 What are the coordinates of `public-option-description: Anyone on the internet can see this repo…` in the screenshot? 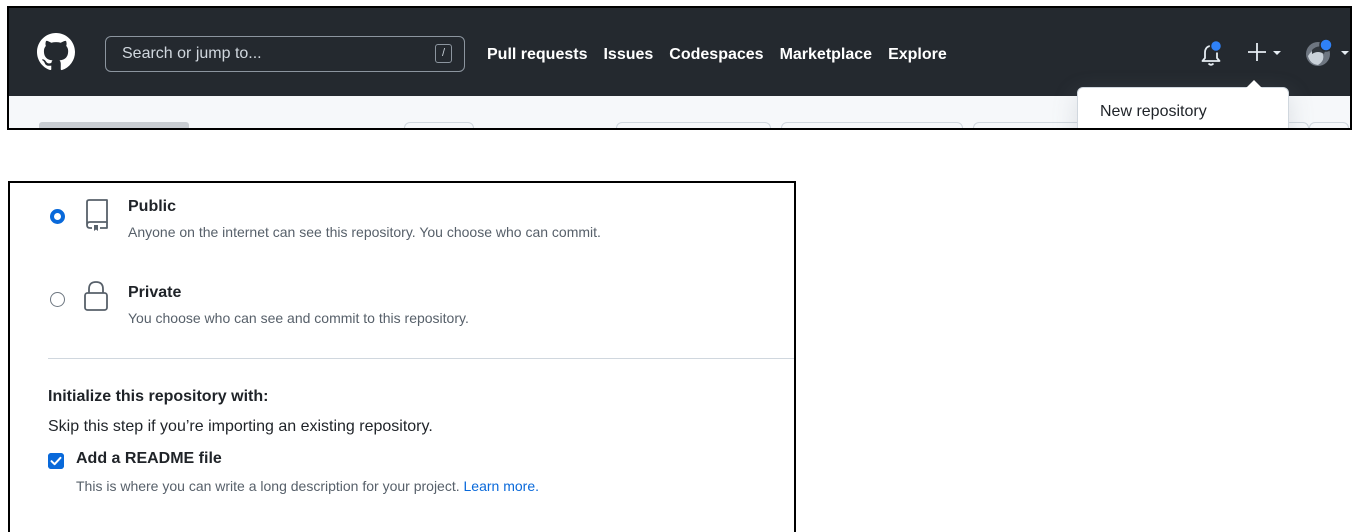 It's located at (364, 232).